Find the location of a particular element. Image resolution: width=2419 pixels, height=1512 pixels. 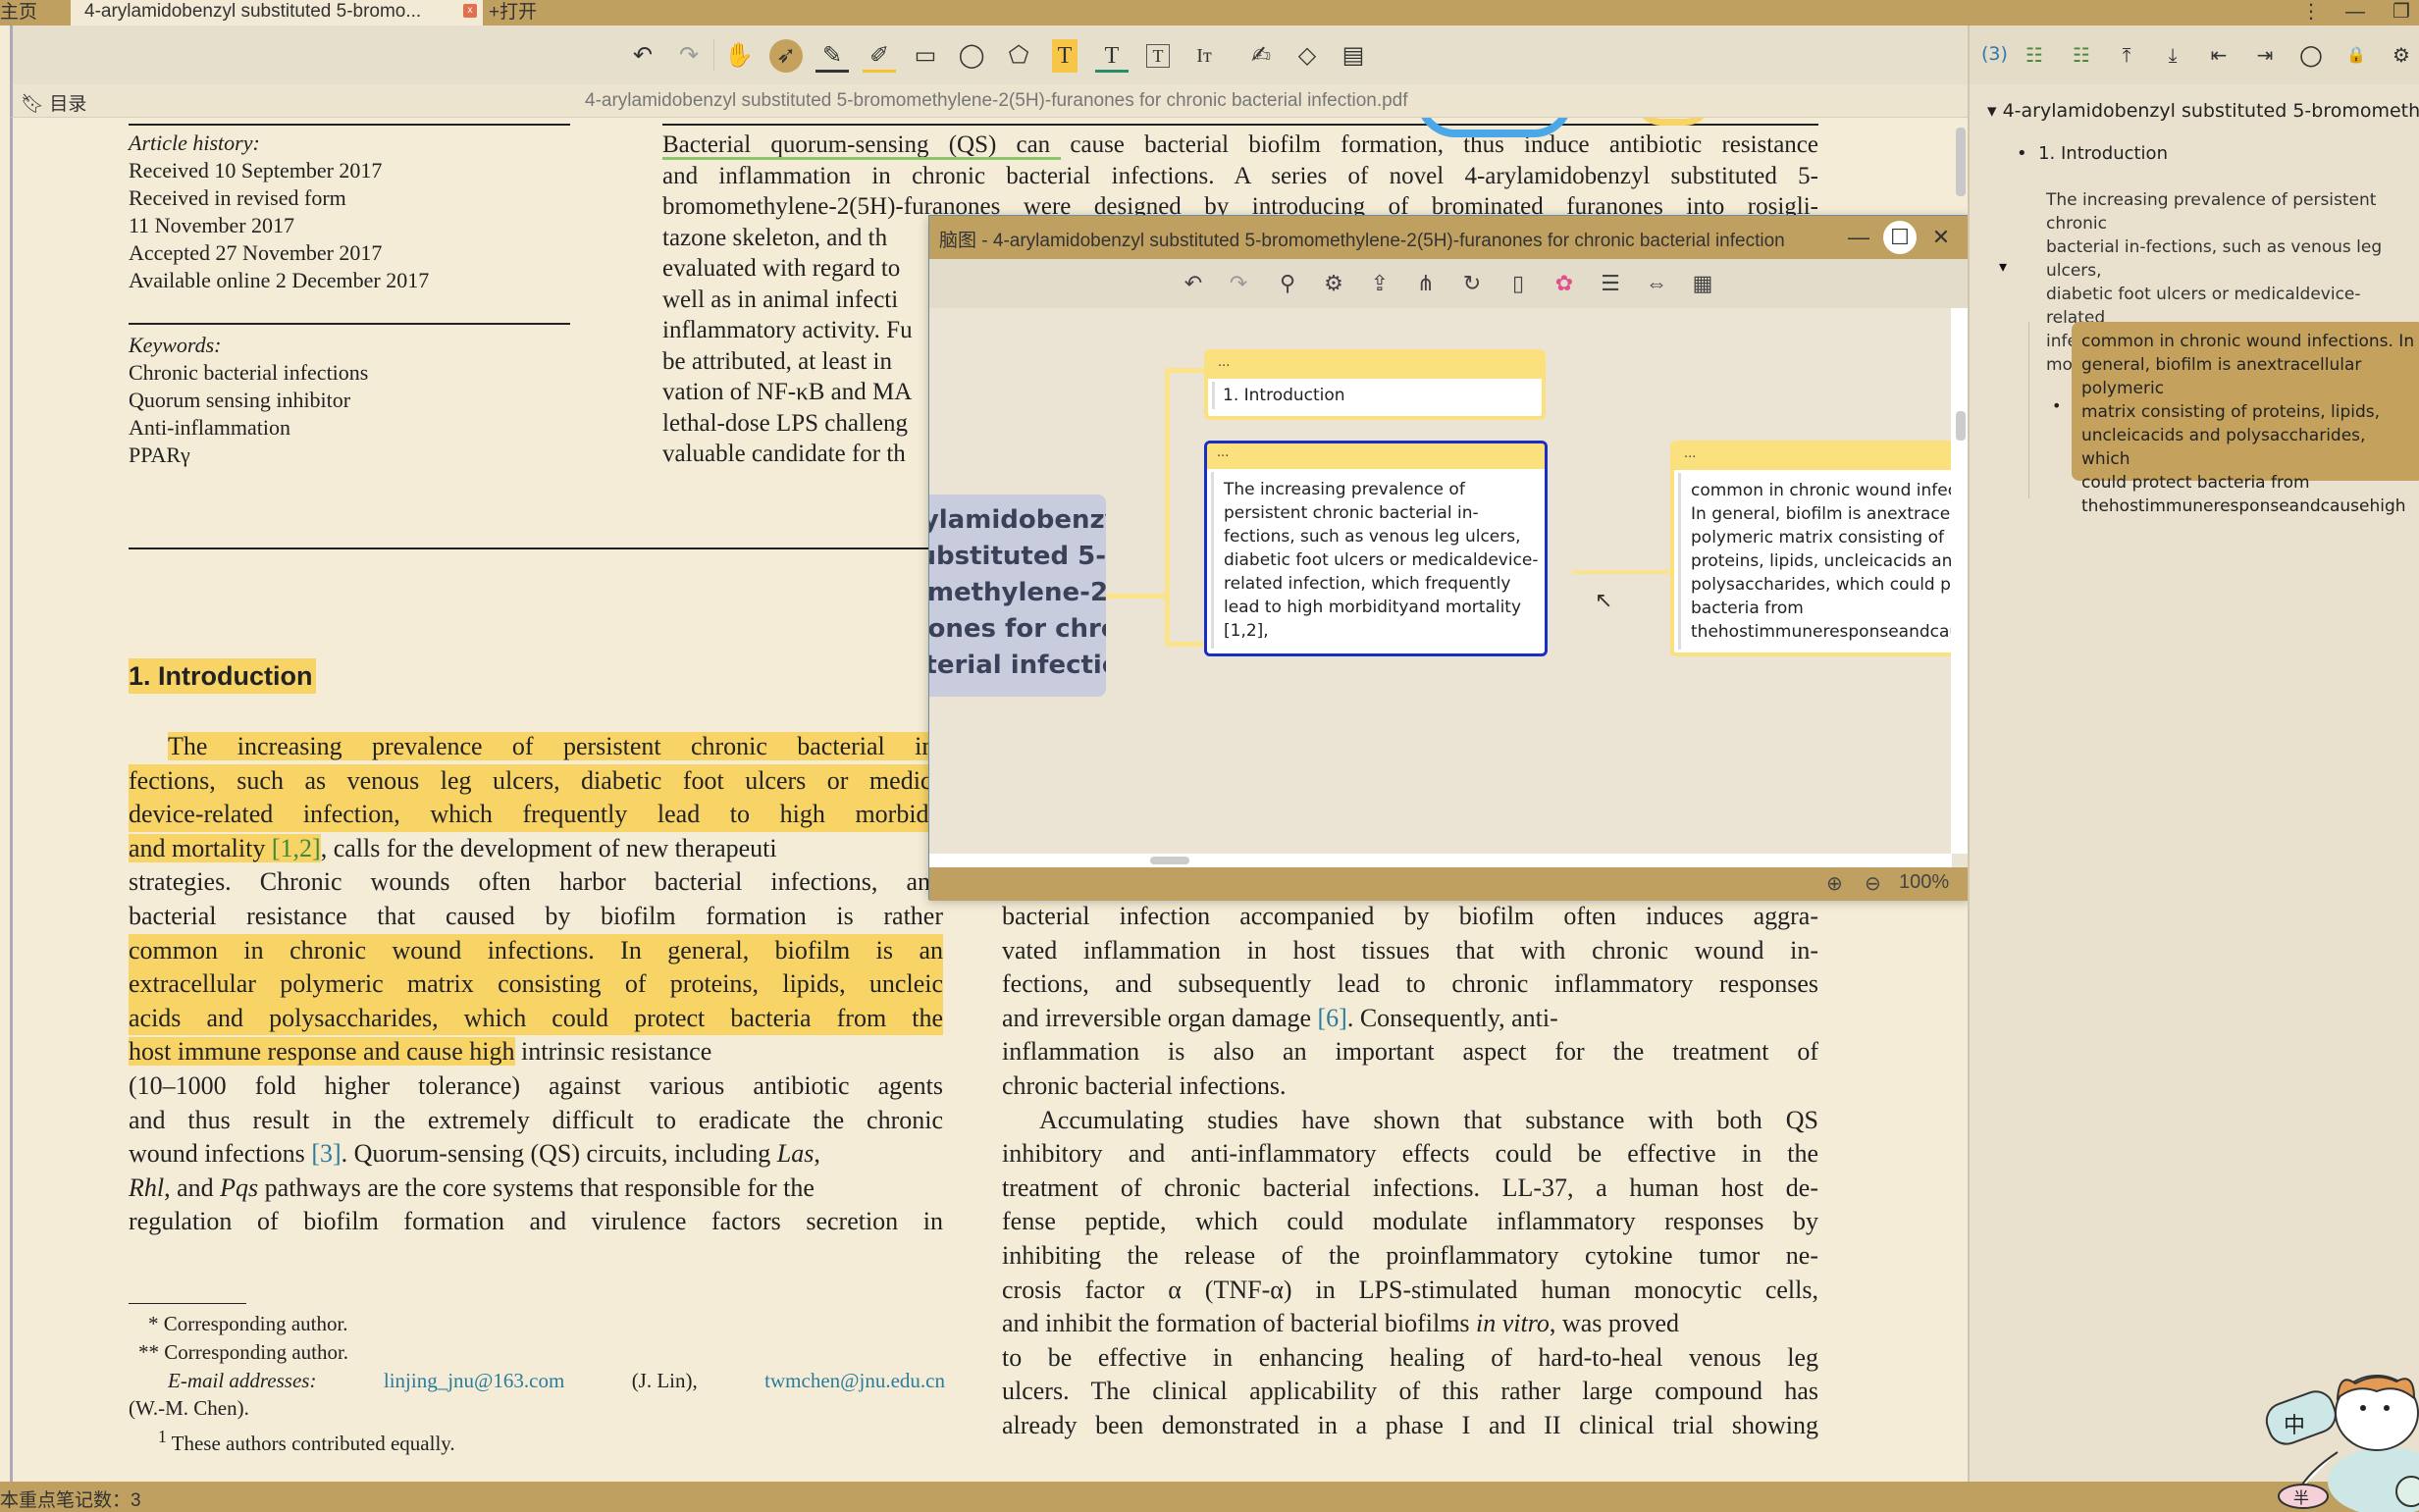

outdent-icon: ⇤ is located at coordinates (2219, 55).